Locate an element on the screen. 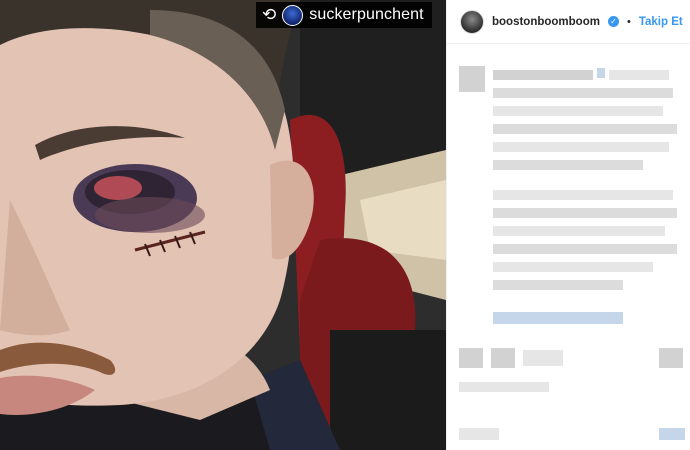  repost-badge: ⟲ suckerpunchent is located at coordinates (344, 15).